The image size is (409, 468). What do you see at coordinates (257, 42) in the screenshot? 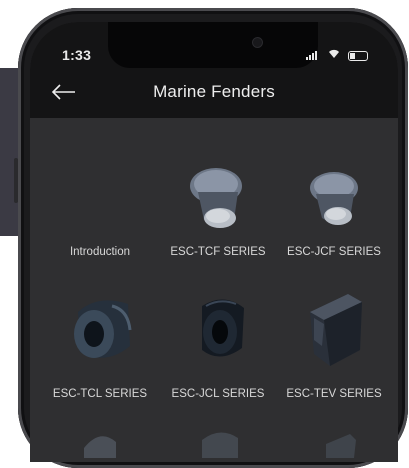
I see `front-camera` at bounding box center [257, 42].